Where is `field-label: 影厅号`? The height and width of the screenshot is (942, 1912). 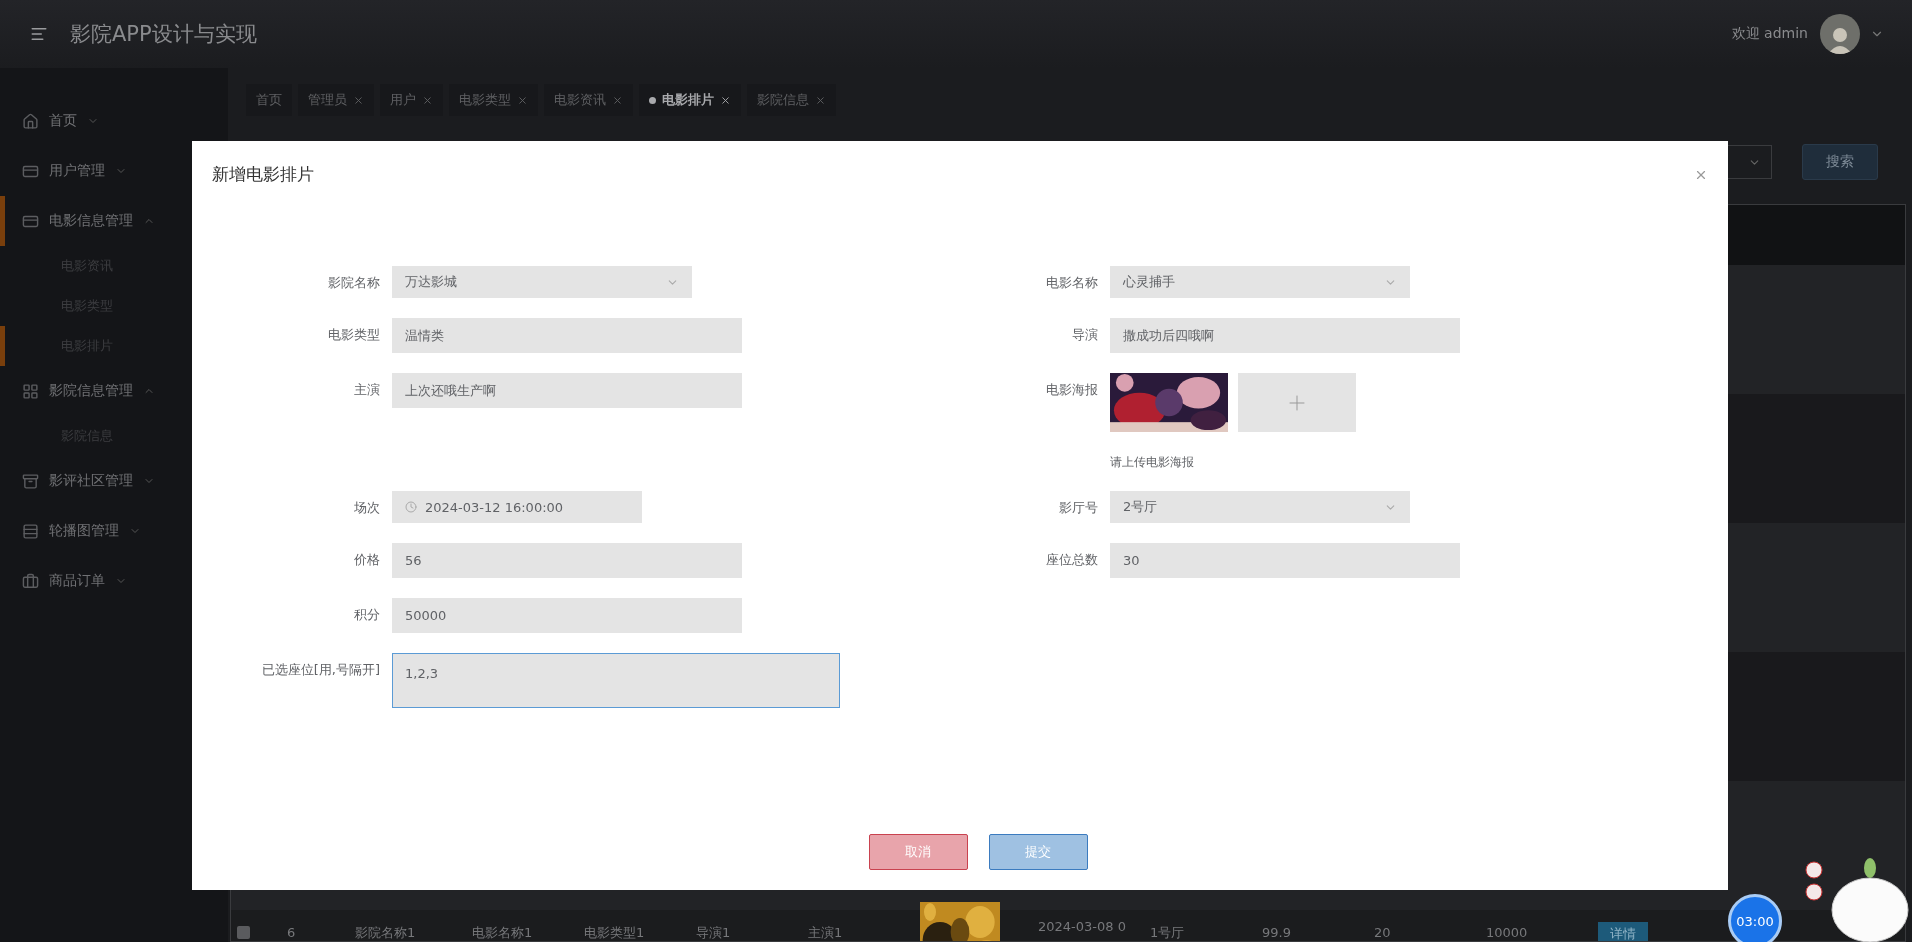
field-label: 影厅号 is located at coordinates (1078, 508).